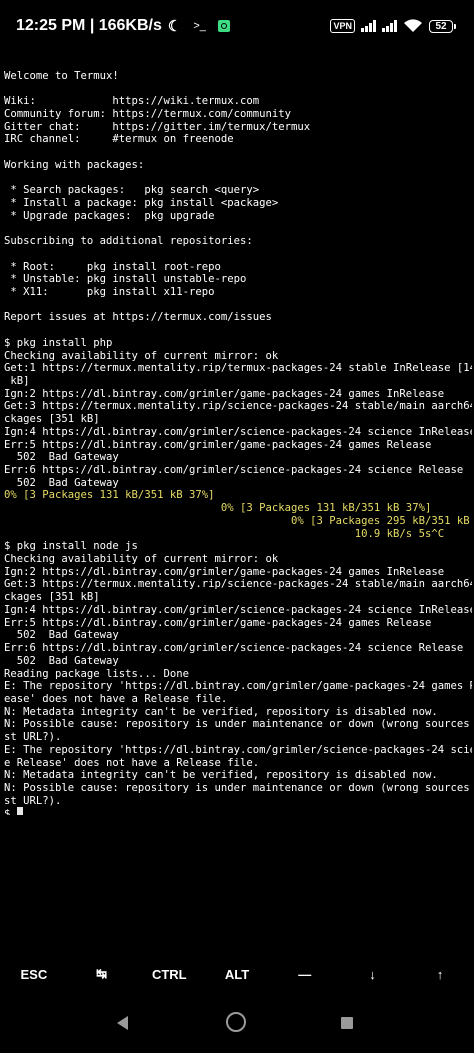  Describe the element at coordinates (17, 380) in the screenshot. I see `terminal-line: kB]` at that location.